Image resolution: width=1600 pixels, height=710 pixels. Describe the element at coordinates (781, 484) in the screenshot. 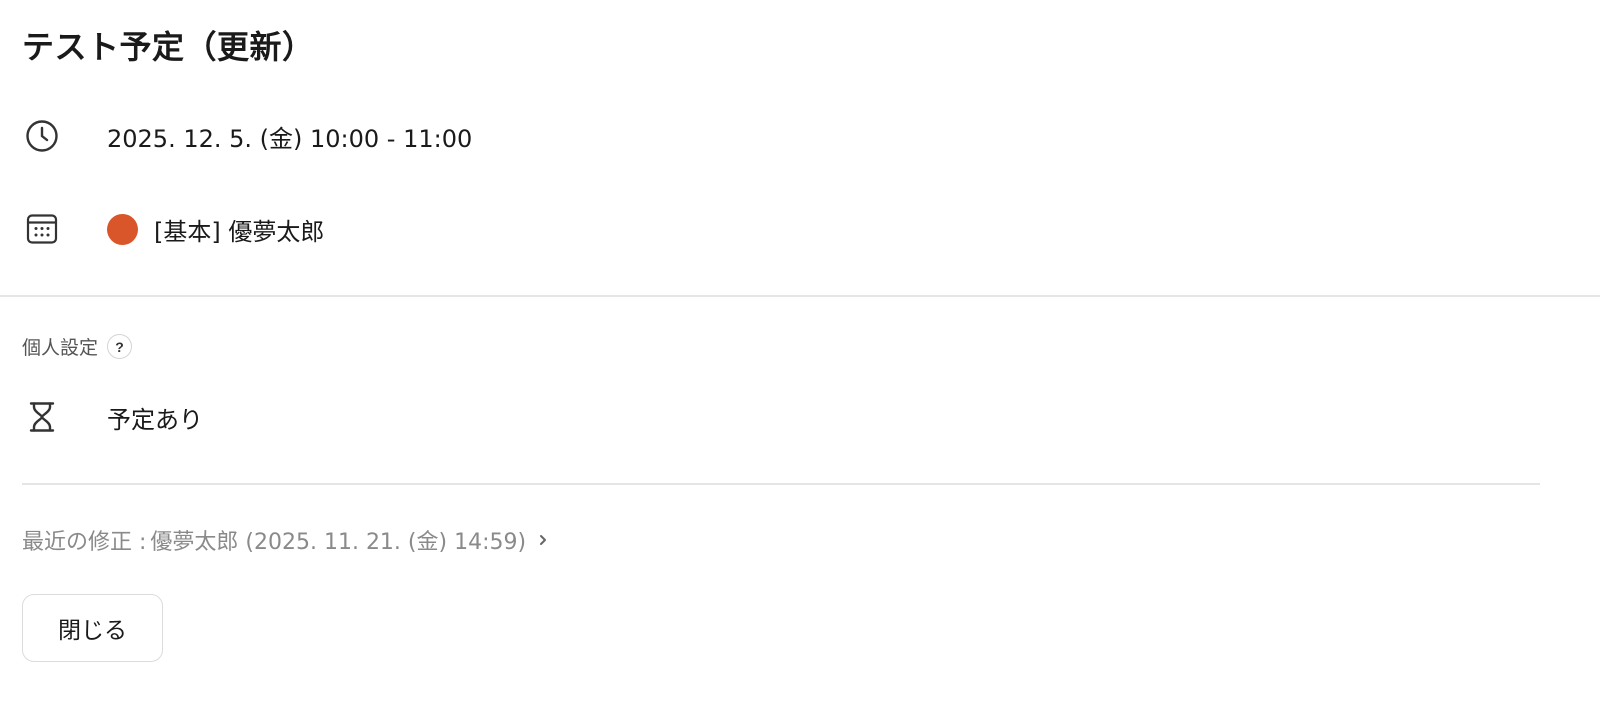

I see `footer-divider` at that location.